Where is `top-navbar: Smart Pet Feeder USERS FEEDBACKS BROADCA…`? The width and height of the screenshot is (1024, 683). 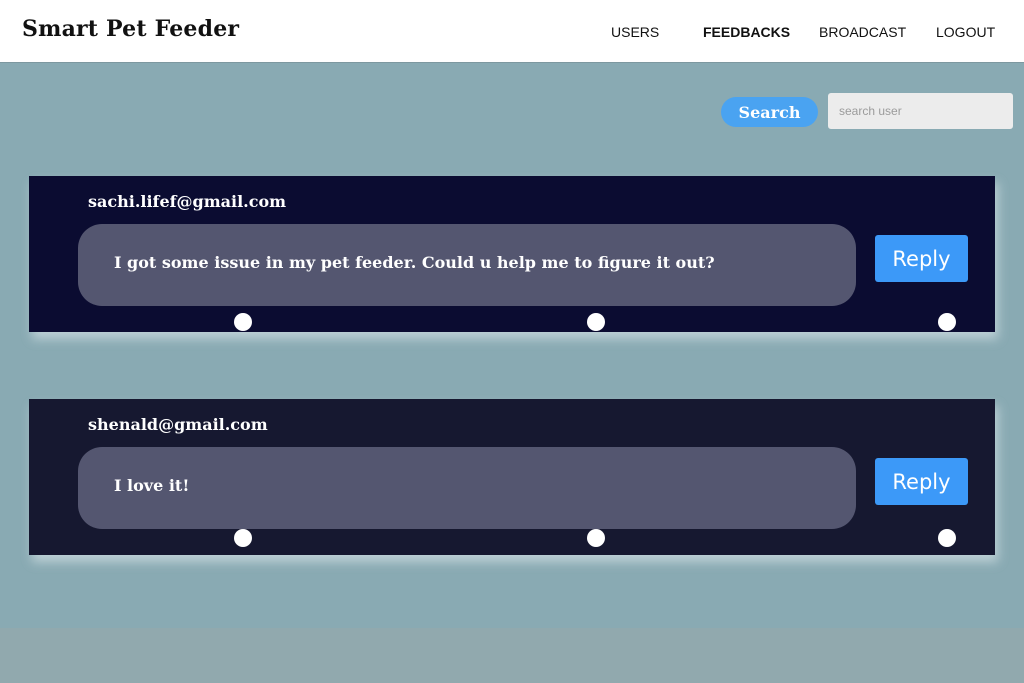 top-navbar: Smart Pet Feeder USERS FEEDBACKS BROADCA… is located at coordinates (512, 31).